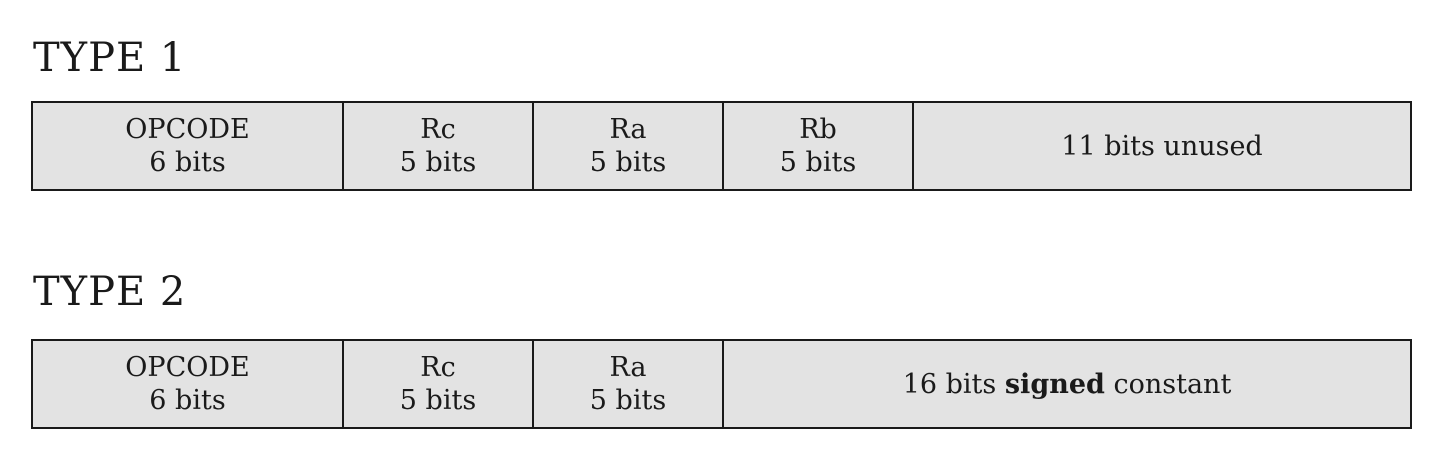 The height and width of the screenshot is (460, 1449). I want to click on type-1-rc-field: Rc 5 bits, so click(439, 146).